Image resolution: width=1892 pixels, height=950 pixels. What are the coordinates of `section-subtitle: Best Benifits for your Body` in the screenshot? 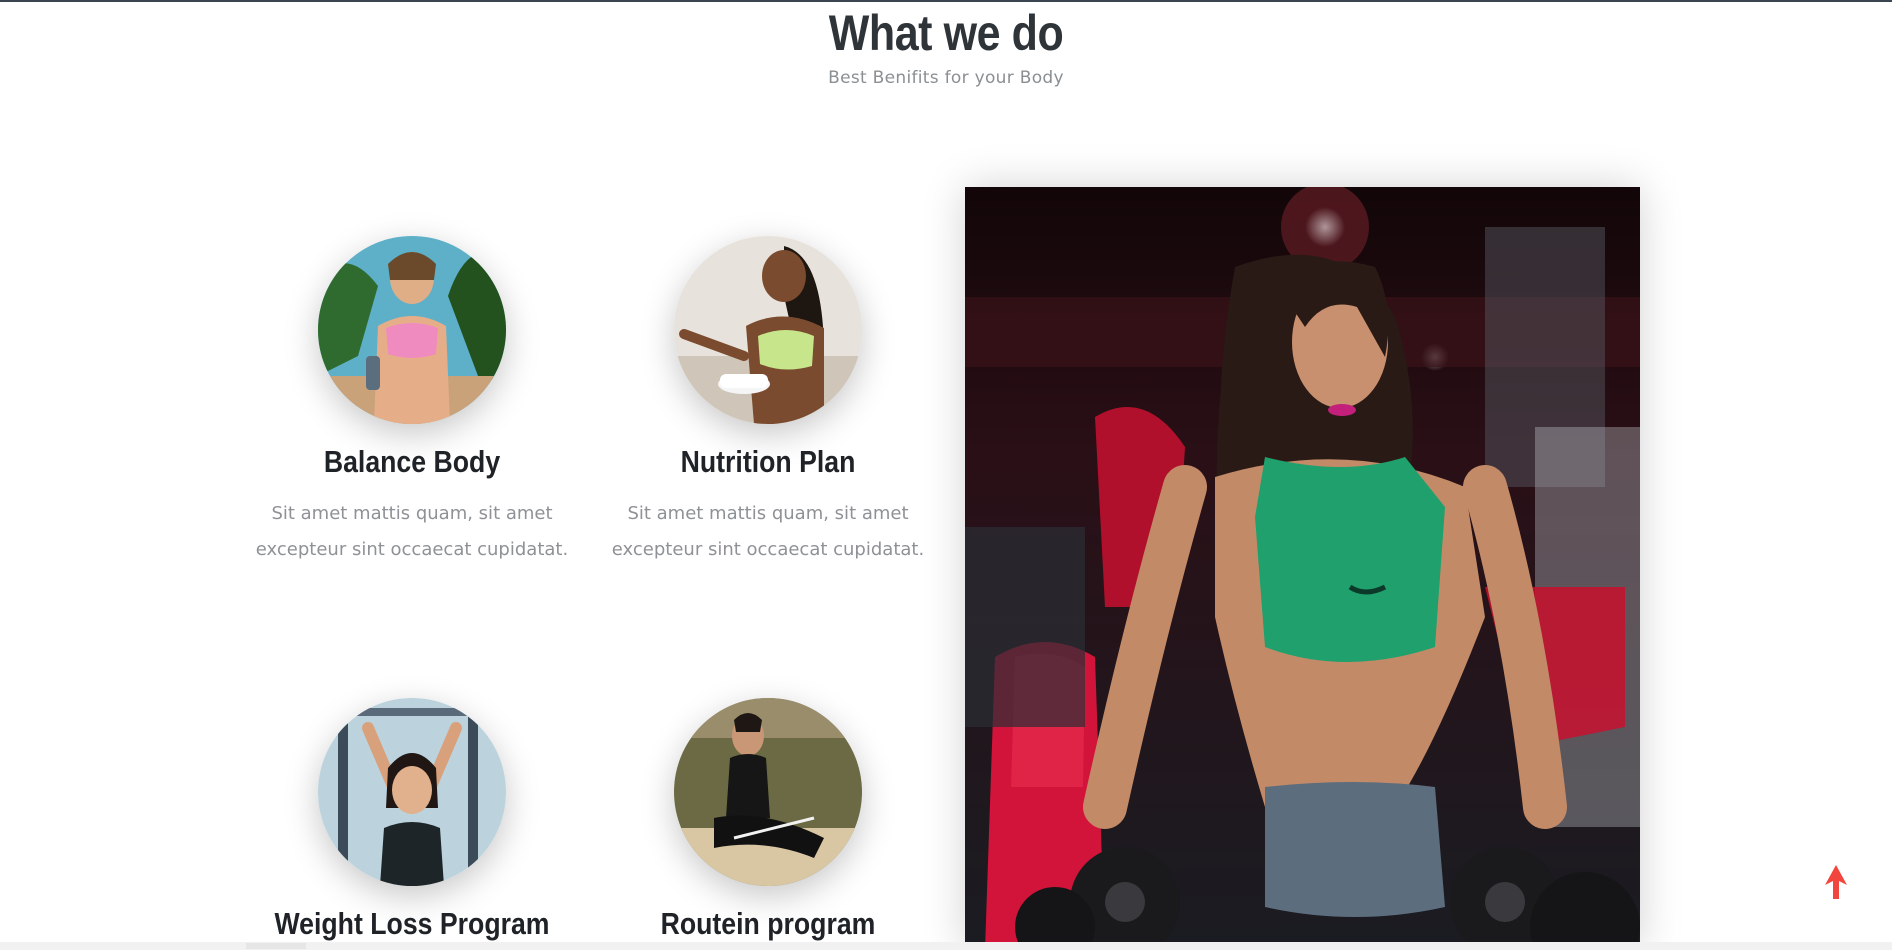 It's located at (946, 78).